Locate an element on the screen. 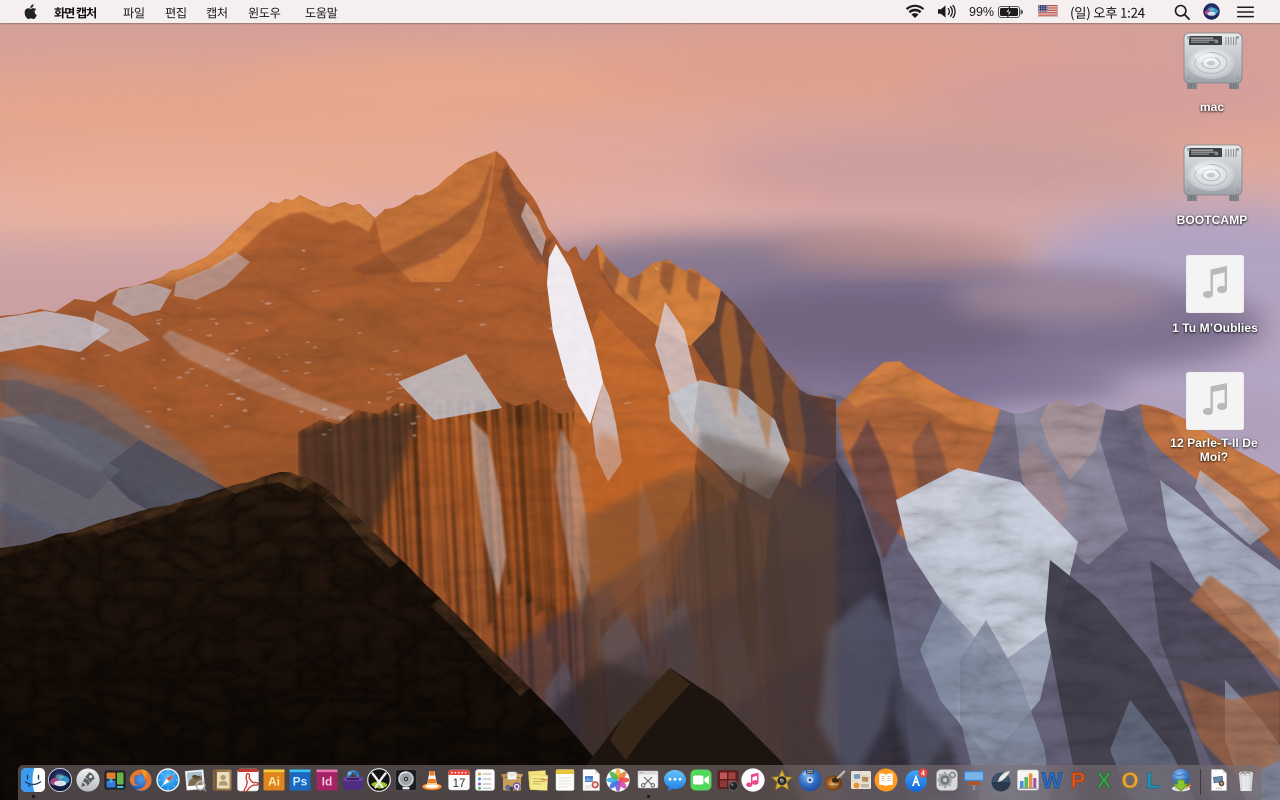 The width and height of the screenshot is (1280, 800). svg-text: 4 is located at coordinates (923, 773).